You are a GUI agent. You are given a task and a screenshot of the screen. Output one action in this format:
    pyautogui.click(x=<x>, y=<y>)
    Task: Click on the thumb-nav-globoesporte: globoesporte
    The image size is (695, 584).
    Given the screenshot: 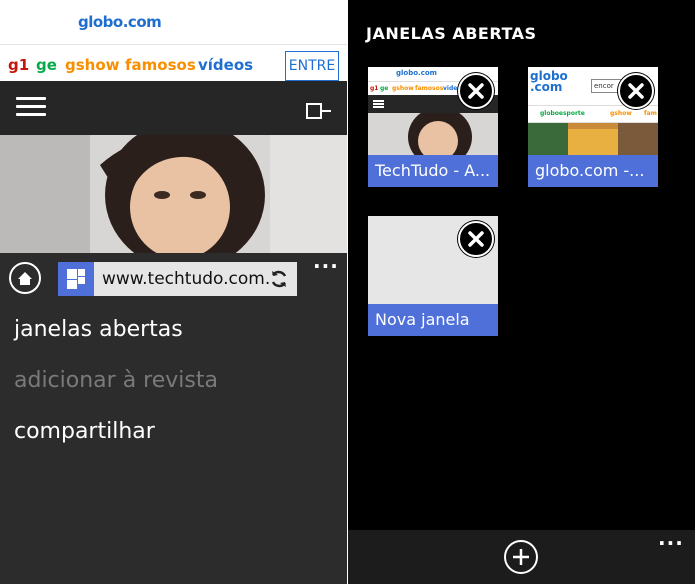 What is the action you would take?
    pyautogui.click(x=562, y=113)
    